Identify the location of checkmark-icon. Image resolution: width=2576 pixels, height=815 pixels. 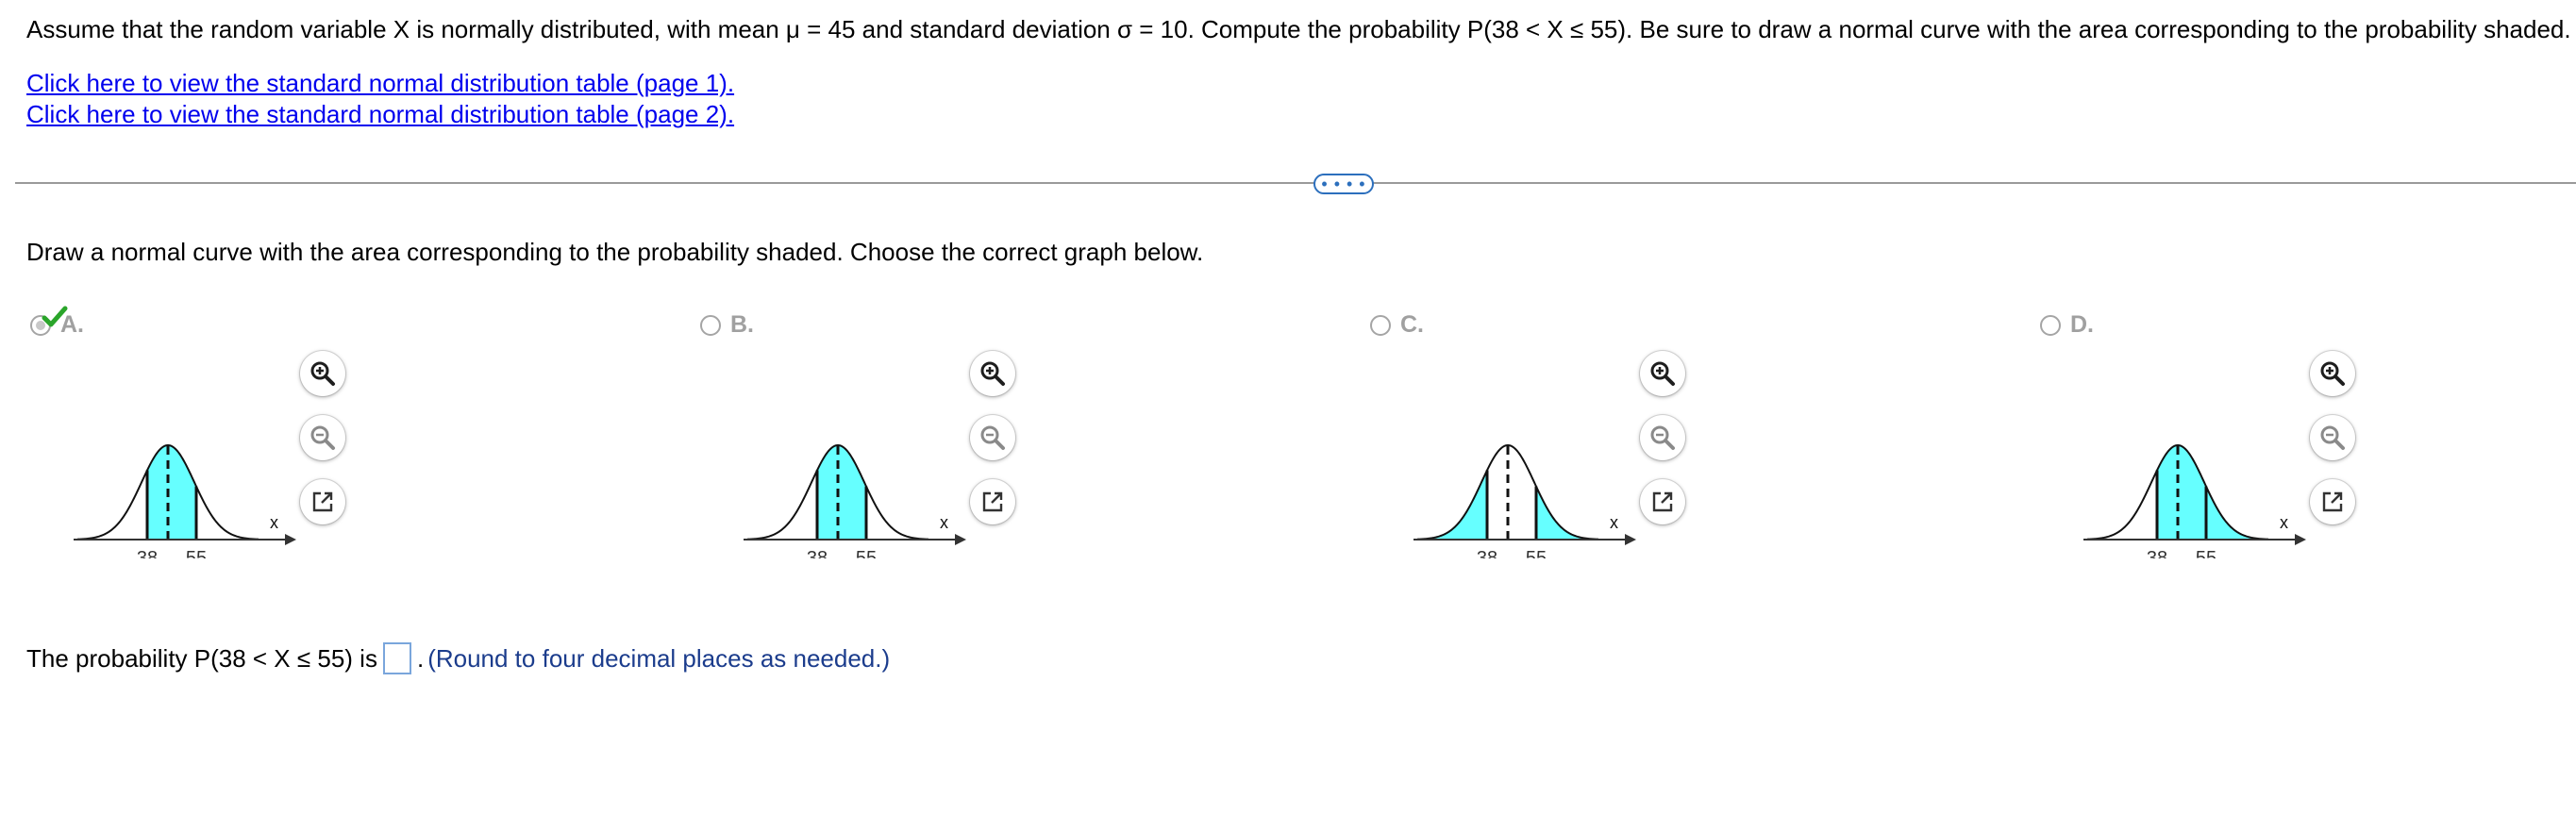
(55, 316).